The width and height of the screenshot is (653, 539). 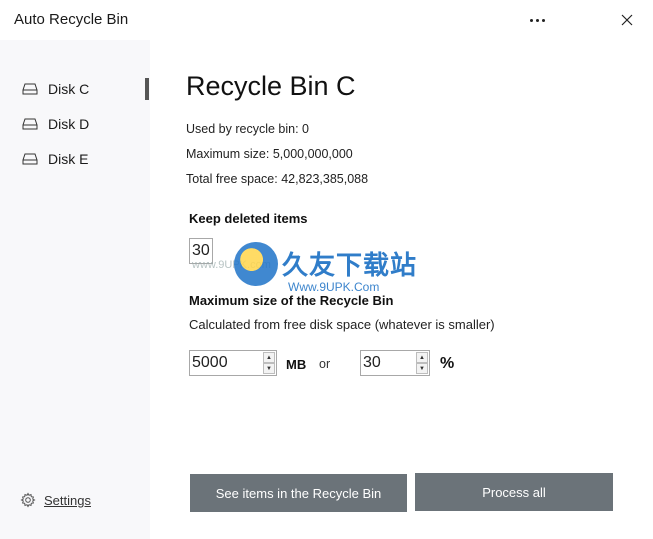 I want to click on percent-unit: %, so click(x=447, y=363).